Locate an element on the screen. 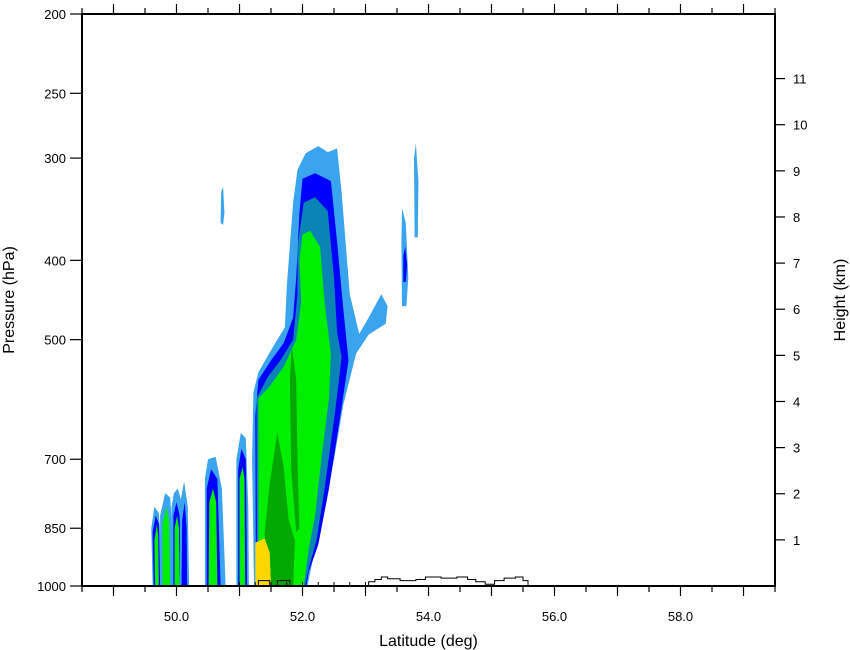 The image size is (850, 650). r-tick-label: 9 is located at coordinates (796, 171).